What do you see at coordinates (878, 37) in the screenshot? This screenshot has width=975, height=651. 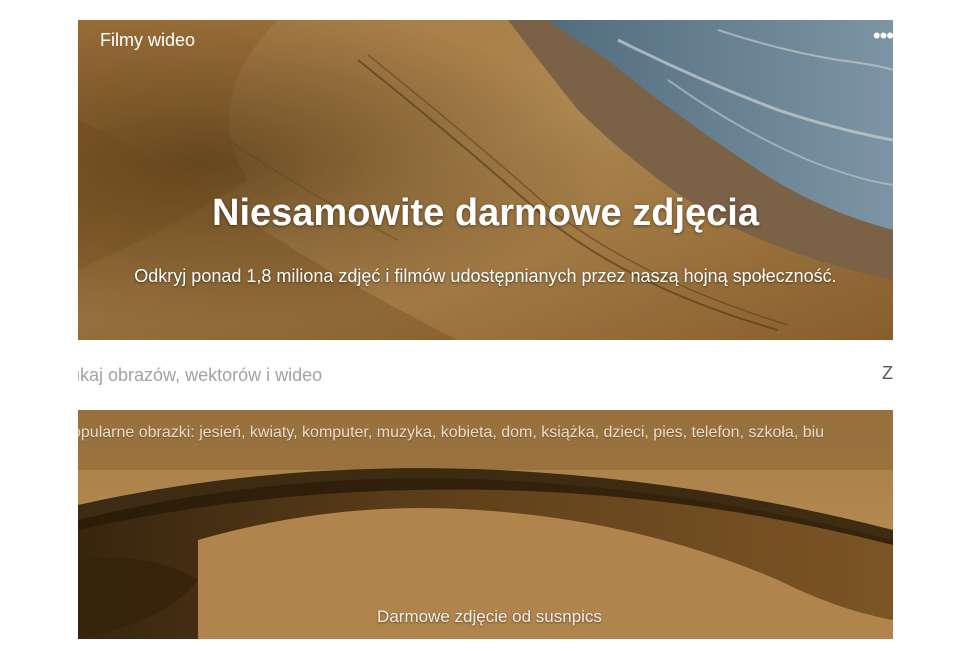 I see `more-menu-icon: •••` at bounding box center [878, 37].